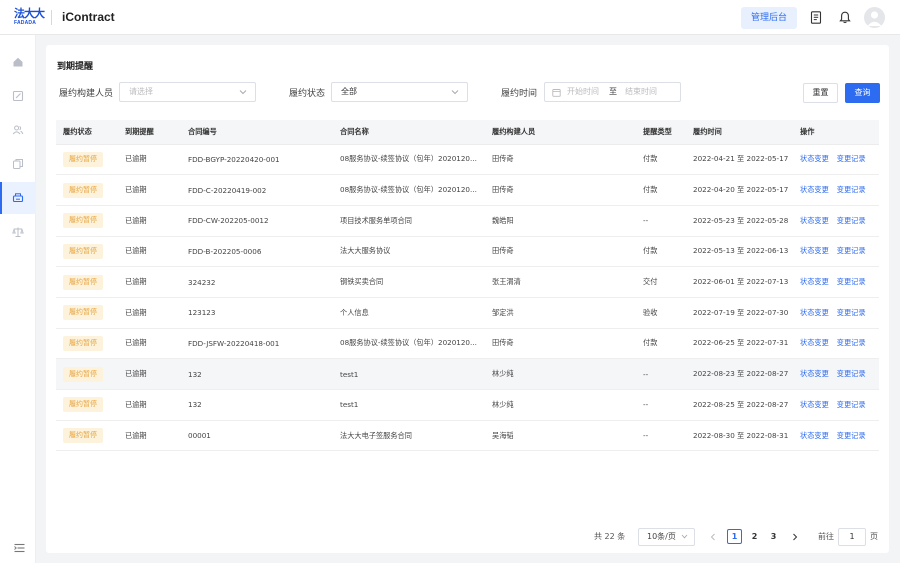 The width and height of the screenshot is (900, 563). What do you see at coordinates (450, 17) in the screenshot?
I see `top-bar: 法大大 FADADA iContract 管理后台` at bounding box center [450, 17].